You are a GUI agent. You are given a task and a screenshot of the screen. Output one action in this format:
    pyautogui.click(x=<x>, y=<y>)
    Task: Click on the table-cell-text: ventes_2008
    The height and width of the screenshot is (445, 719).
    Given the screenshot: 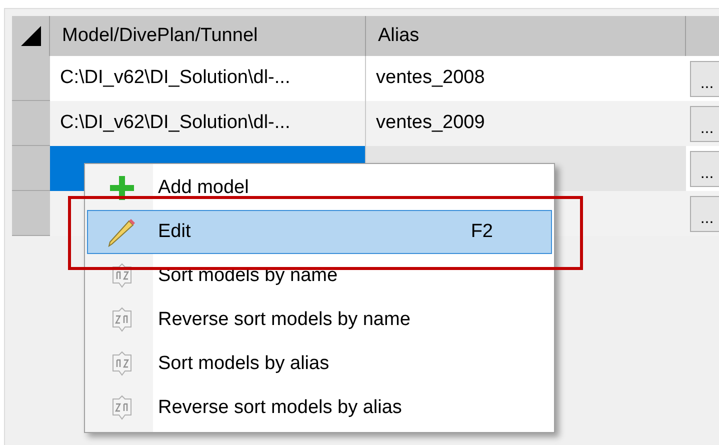 What is the action you would take?
    pyautogui.click(x=430, y=78)
    